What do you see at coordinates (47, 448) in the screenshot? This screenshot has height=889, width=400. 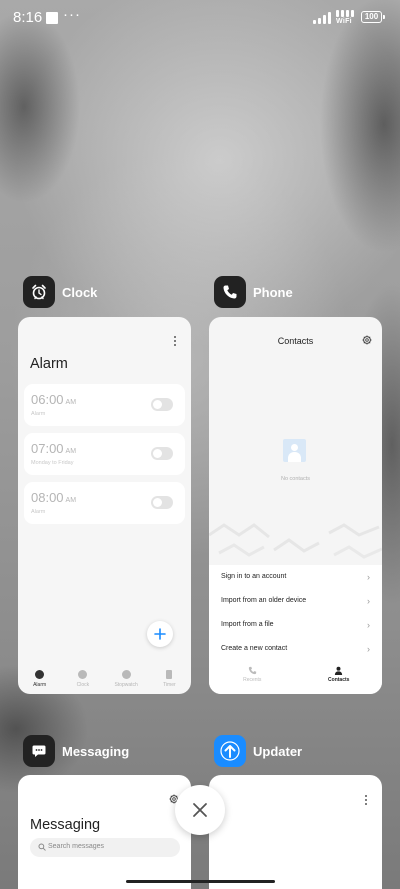 I see `alarm-time: 07:00` at bounding box center [47, 448].